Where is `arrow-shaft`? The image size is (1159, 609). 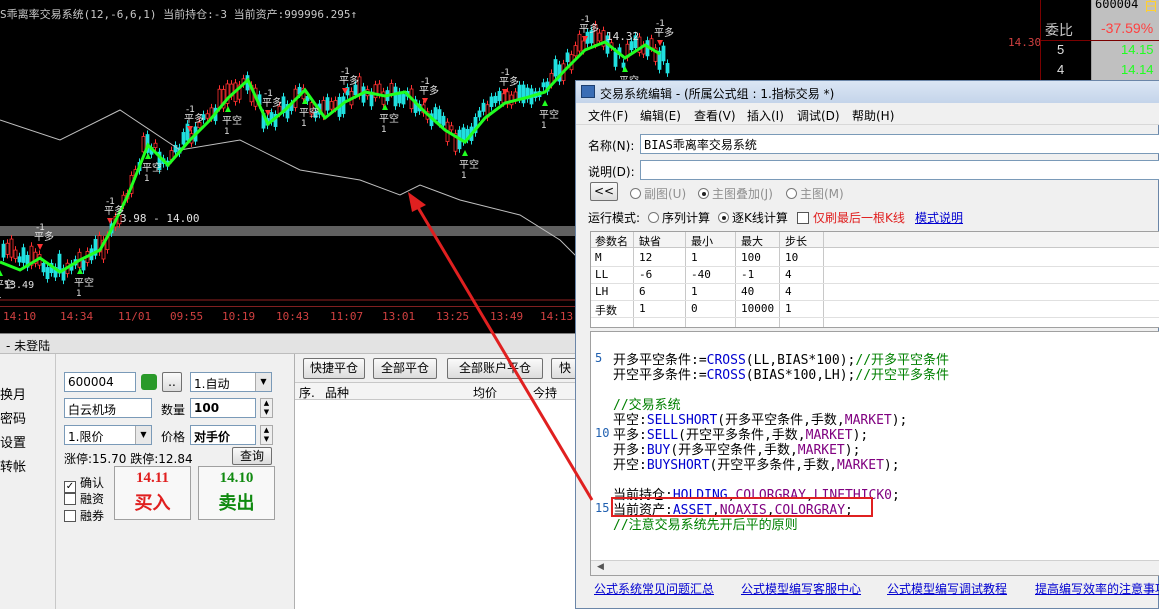 arrow-shaft is located at coordinates (504, 352).